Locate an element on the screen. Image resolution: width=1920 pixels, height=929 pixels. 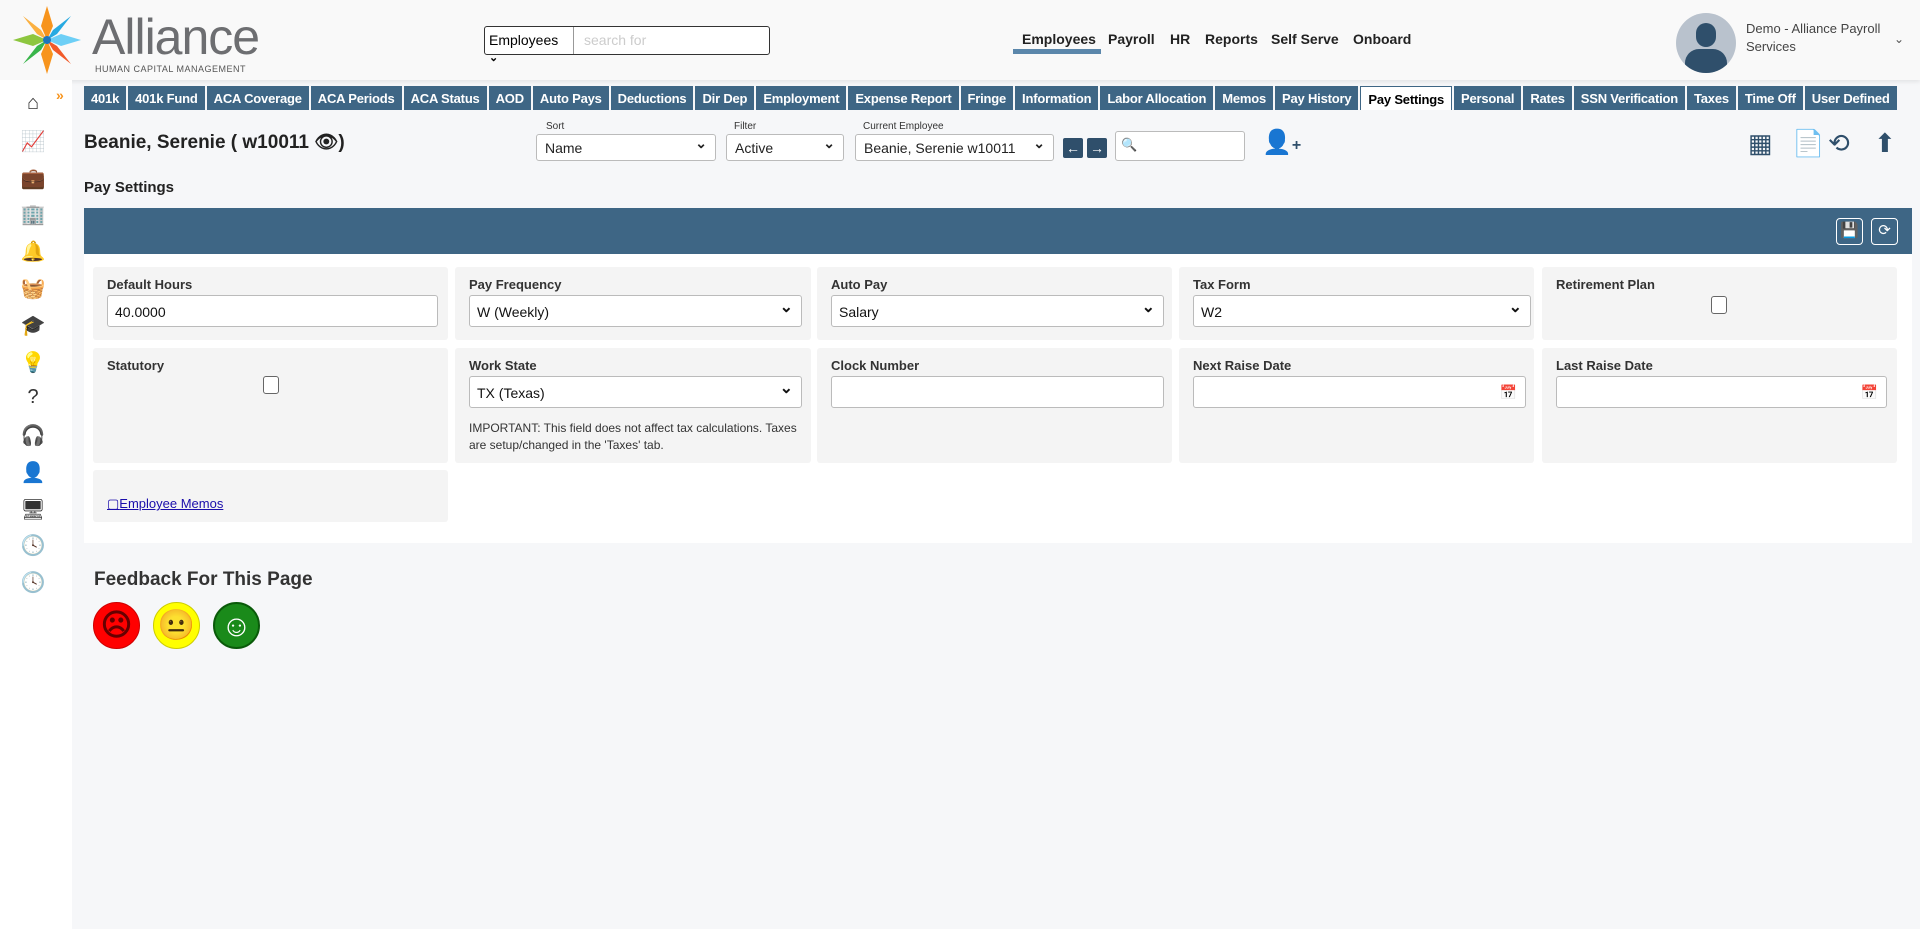
auto-pay-label: Auto Pay is located at coordinates (859, 284).